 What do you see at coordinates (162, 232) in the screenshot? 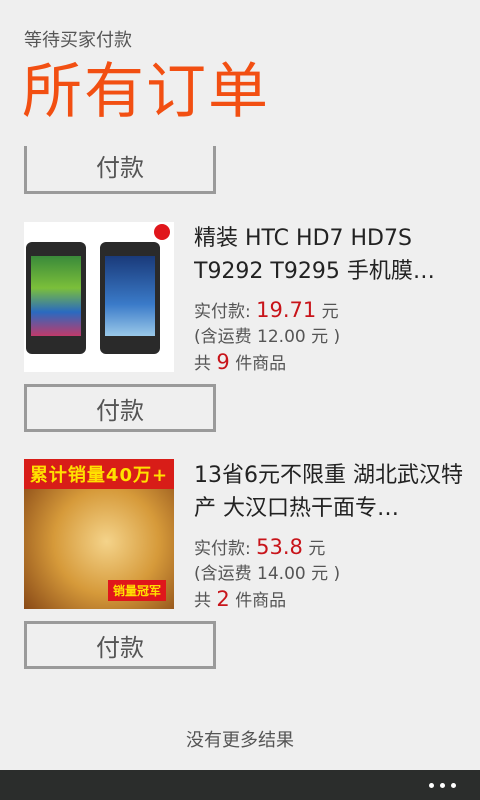
I see `badge-icon` at bounding box center [162, 232].